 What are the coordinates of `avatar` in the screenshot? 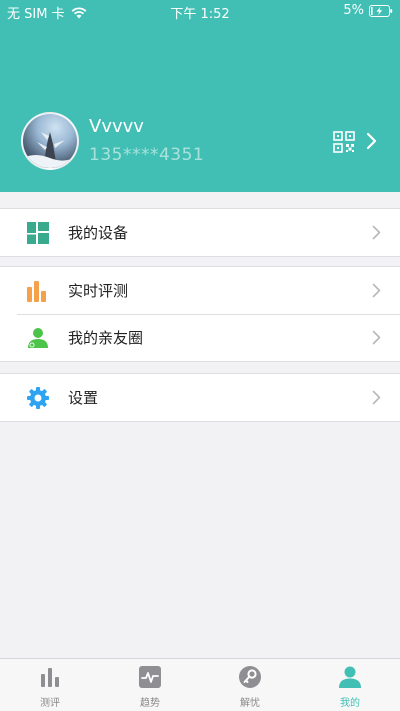 It's located at (50, 141).